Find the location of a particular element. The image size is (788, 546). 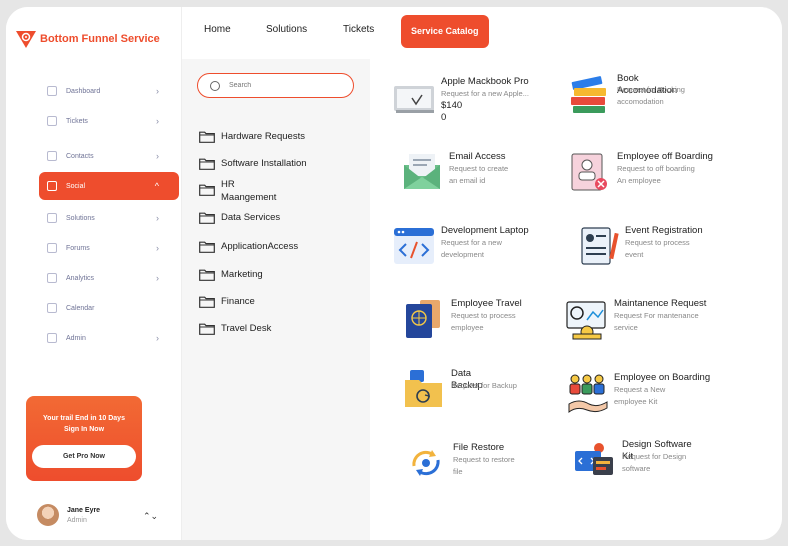

user-name: Jane Eyre is located at coordinates (84, 510).